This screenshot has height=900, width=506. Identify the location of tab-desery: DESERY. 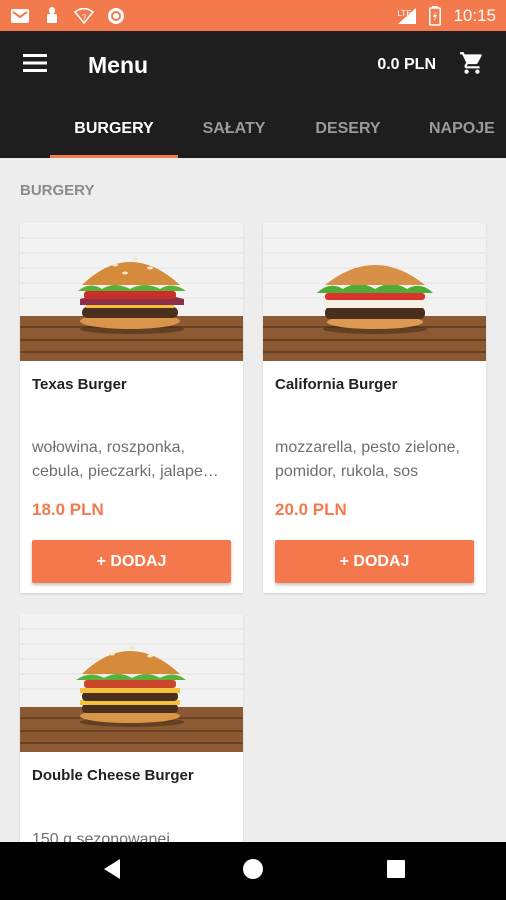
(348, 128).